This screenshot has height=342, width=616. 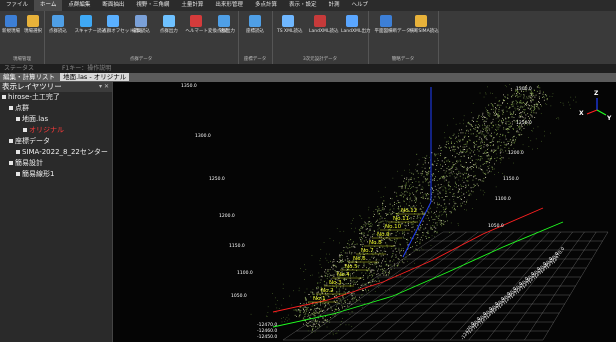 I want to click on panel-controls: ▾ ✕, so click(x=104, y=87).